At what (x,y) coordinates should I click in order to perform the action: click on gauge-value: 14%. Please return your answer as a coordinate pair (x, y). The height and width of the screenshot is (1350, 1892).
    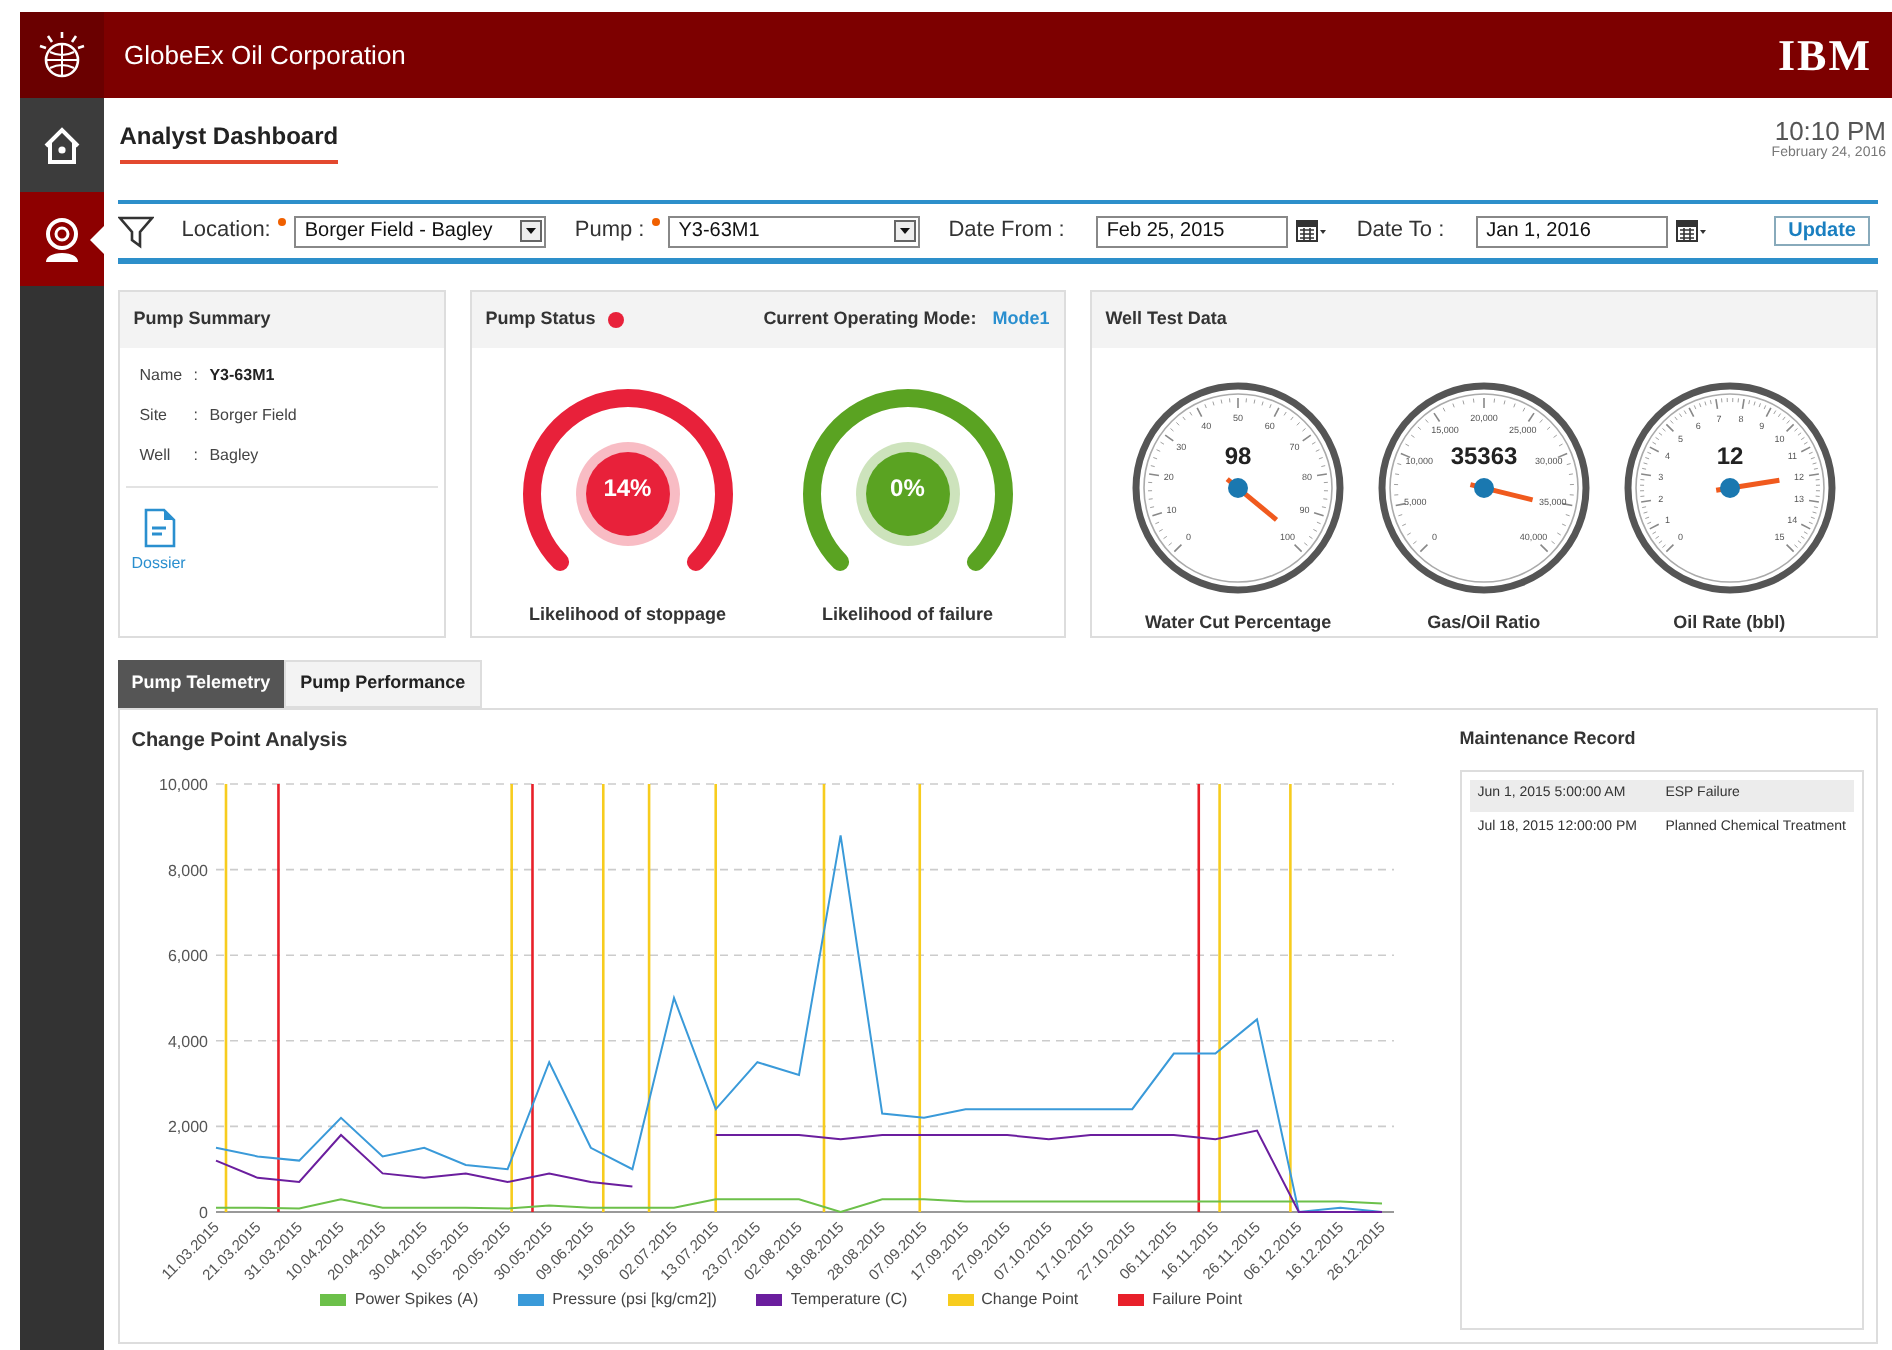
    Looking at the image, I should click on (627, 489).